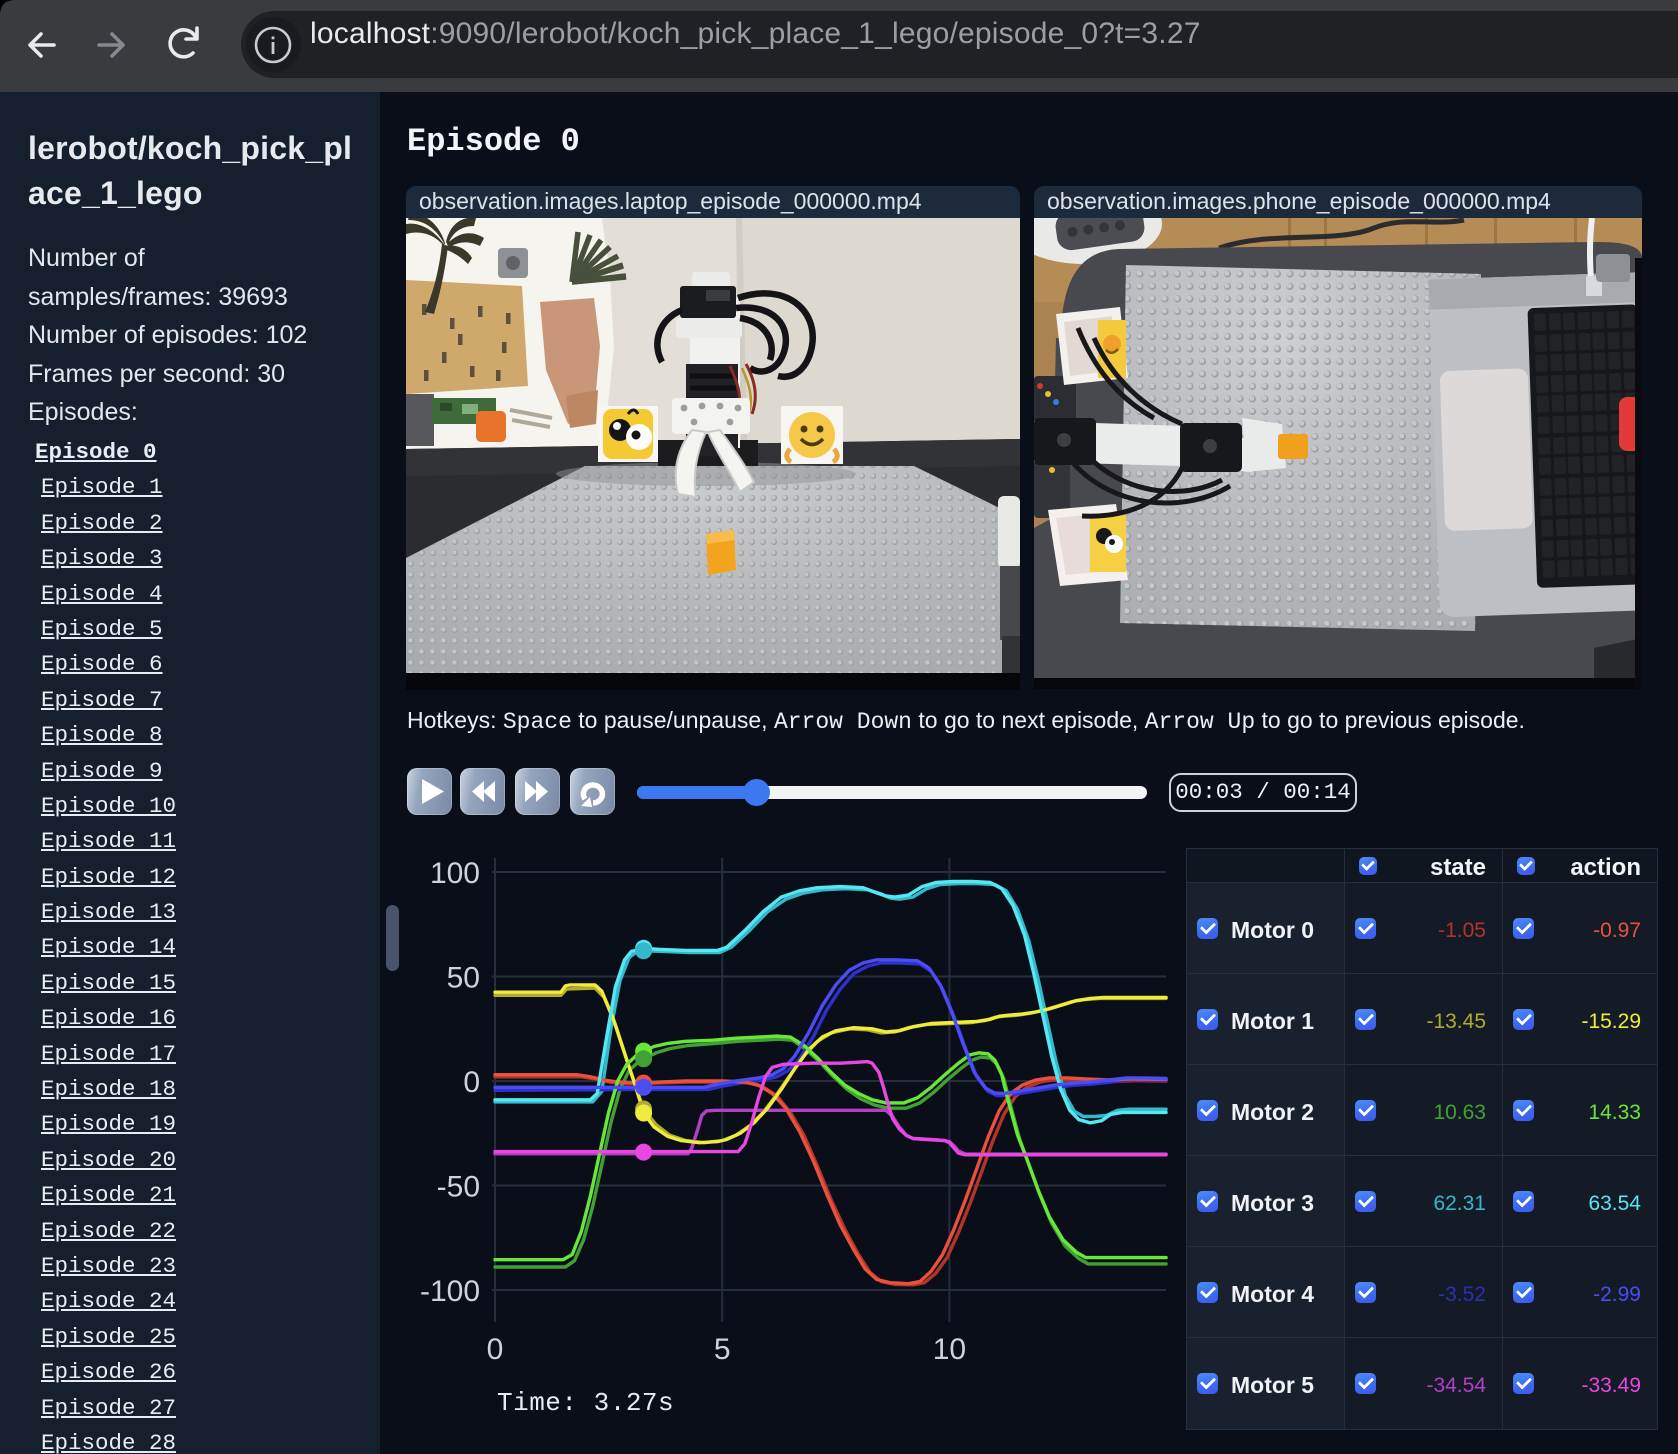 The height and width of the screenshot is (1454, 1678). I want to click on svg-text: 50, so click(463, 978).